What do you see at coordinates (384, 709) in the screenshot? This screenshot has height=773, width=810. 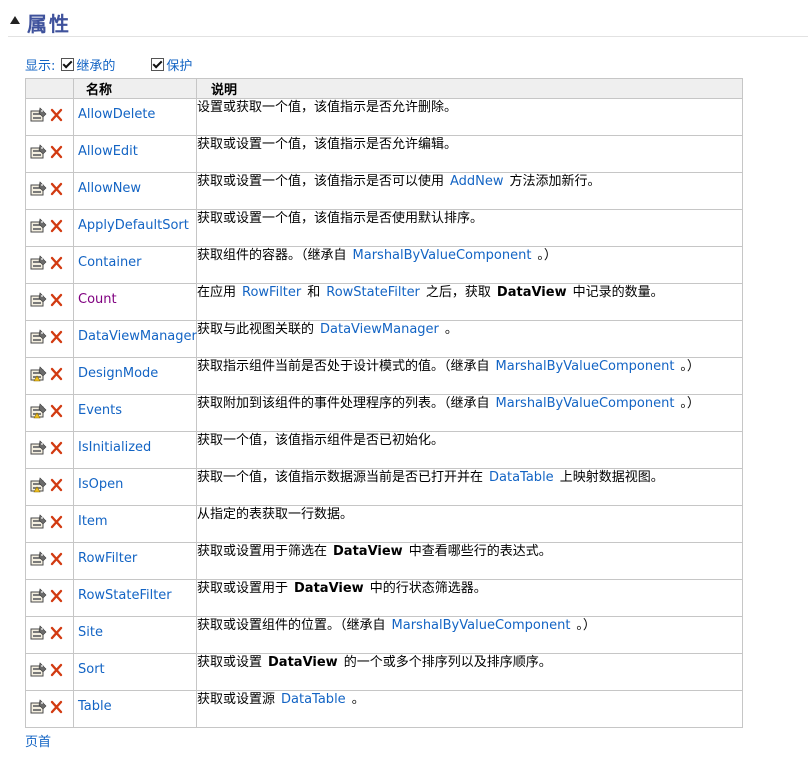 I see `table-row: Table 获取或设置源 DataTable 。` at bounding box center [384, 709].